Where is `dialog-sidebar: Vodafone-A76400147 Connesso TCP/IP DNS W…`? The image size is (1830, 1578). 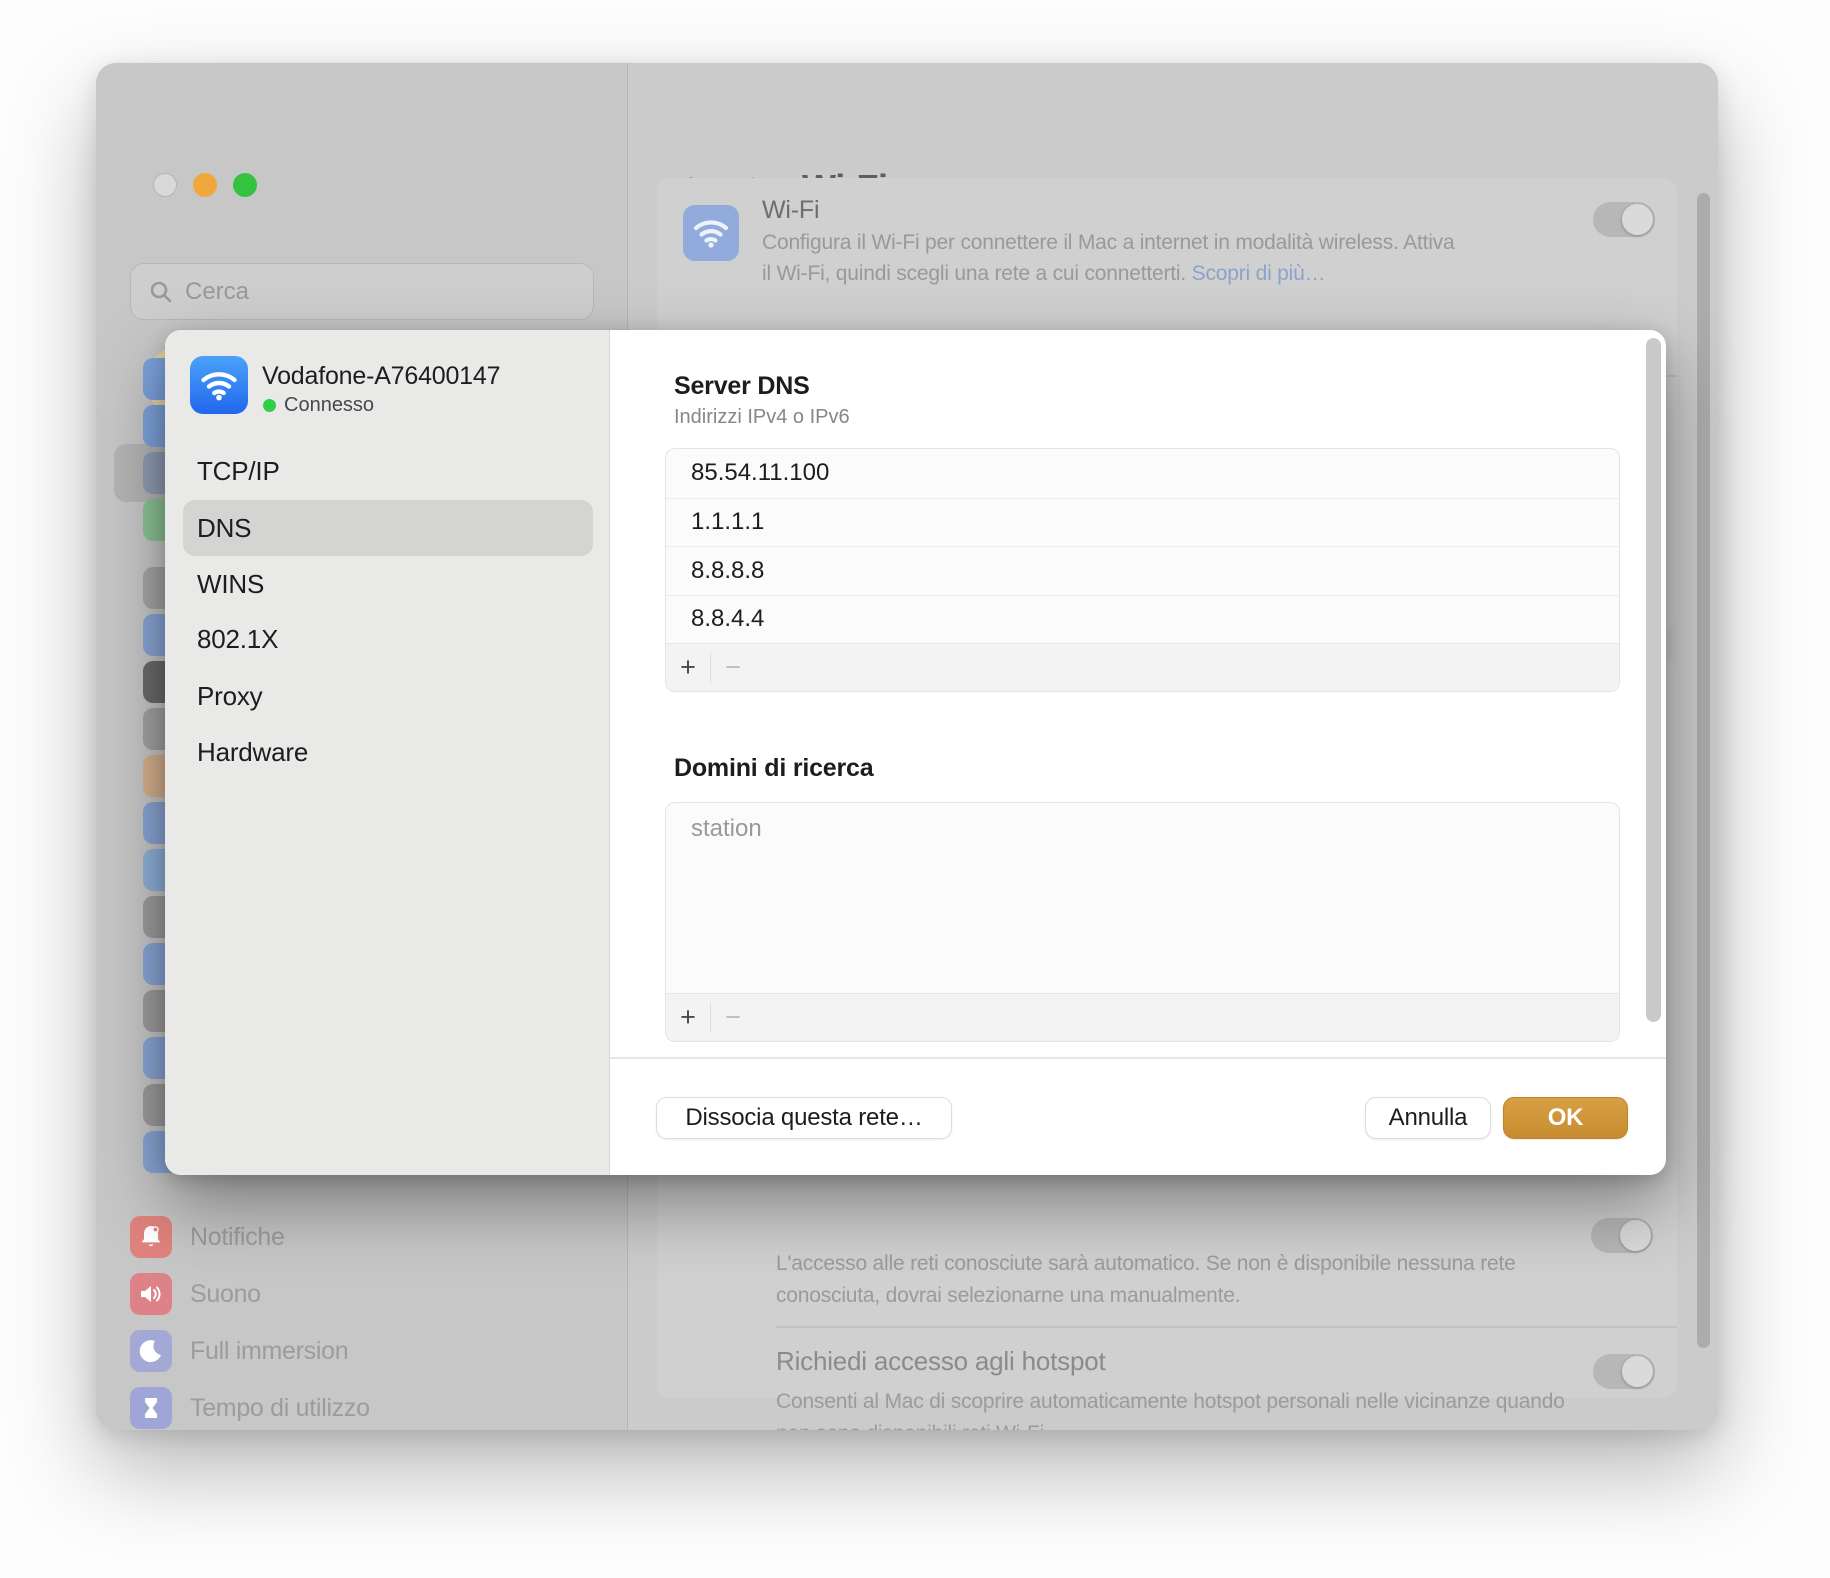 dialog-sidebar: Vodafone-A76400147 Connesso TCP/IP DNS W… is located at coordinates (387, 752).